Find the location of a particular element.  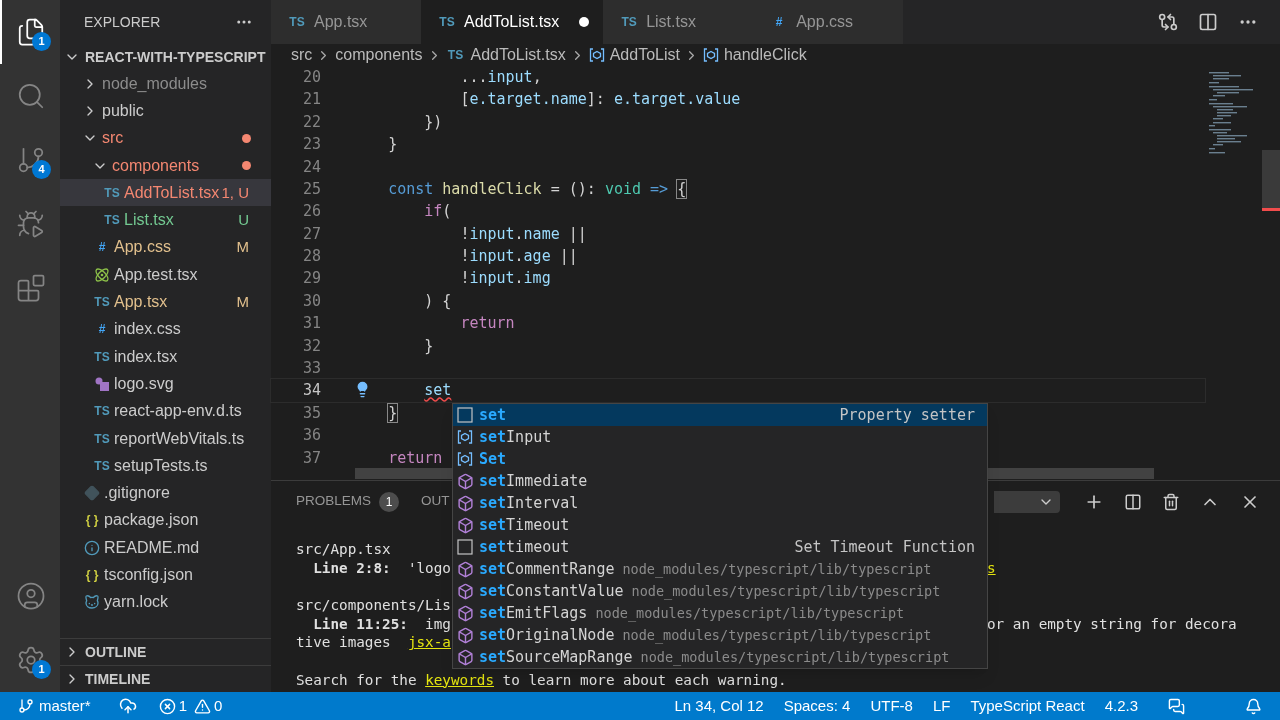

editor-tab: TS App.tsx is located at coordinates (346, 22).